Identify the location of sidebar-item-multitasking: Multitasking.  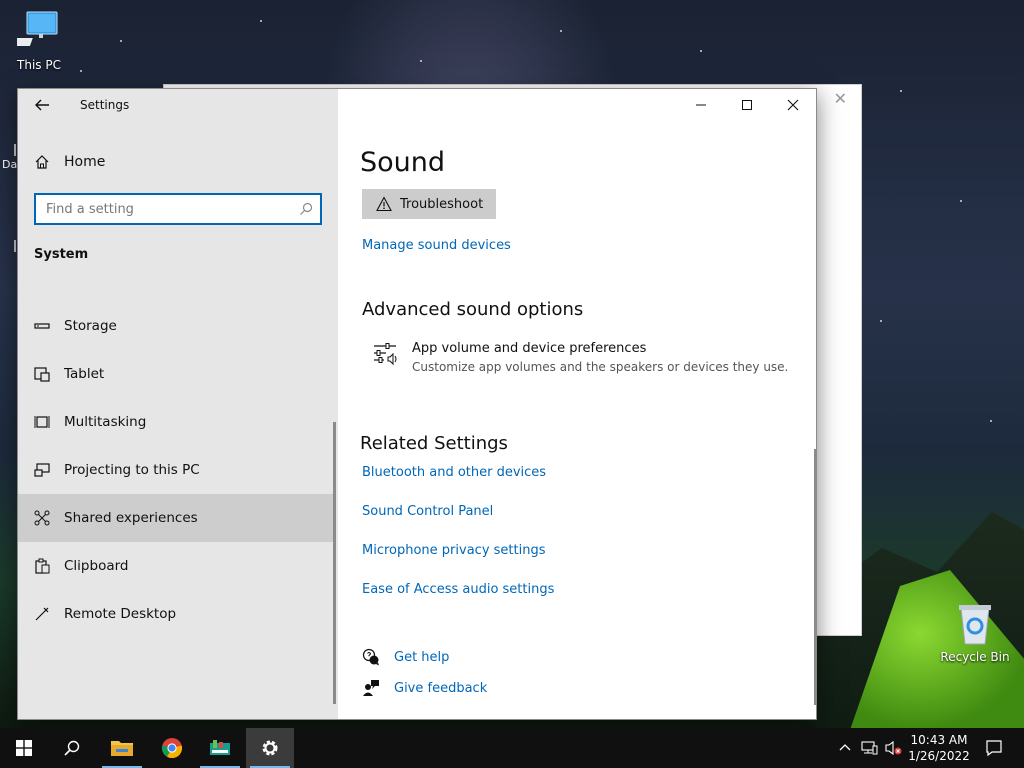
(177, 422).